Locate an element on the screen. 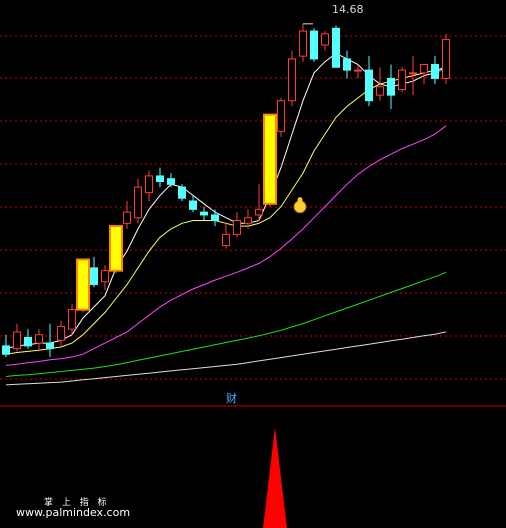 This screenshot has height=528, width=506. ma-longest-line is located at coordinates (226, 358).